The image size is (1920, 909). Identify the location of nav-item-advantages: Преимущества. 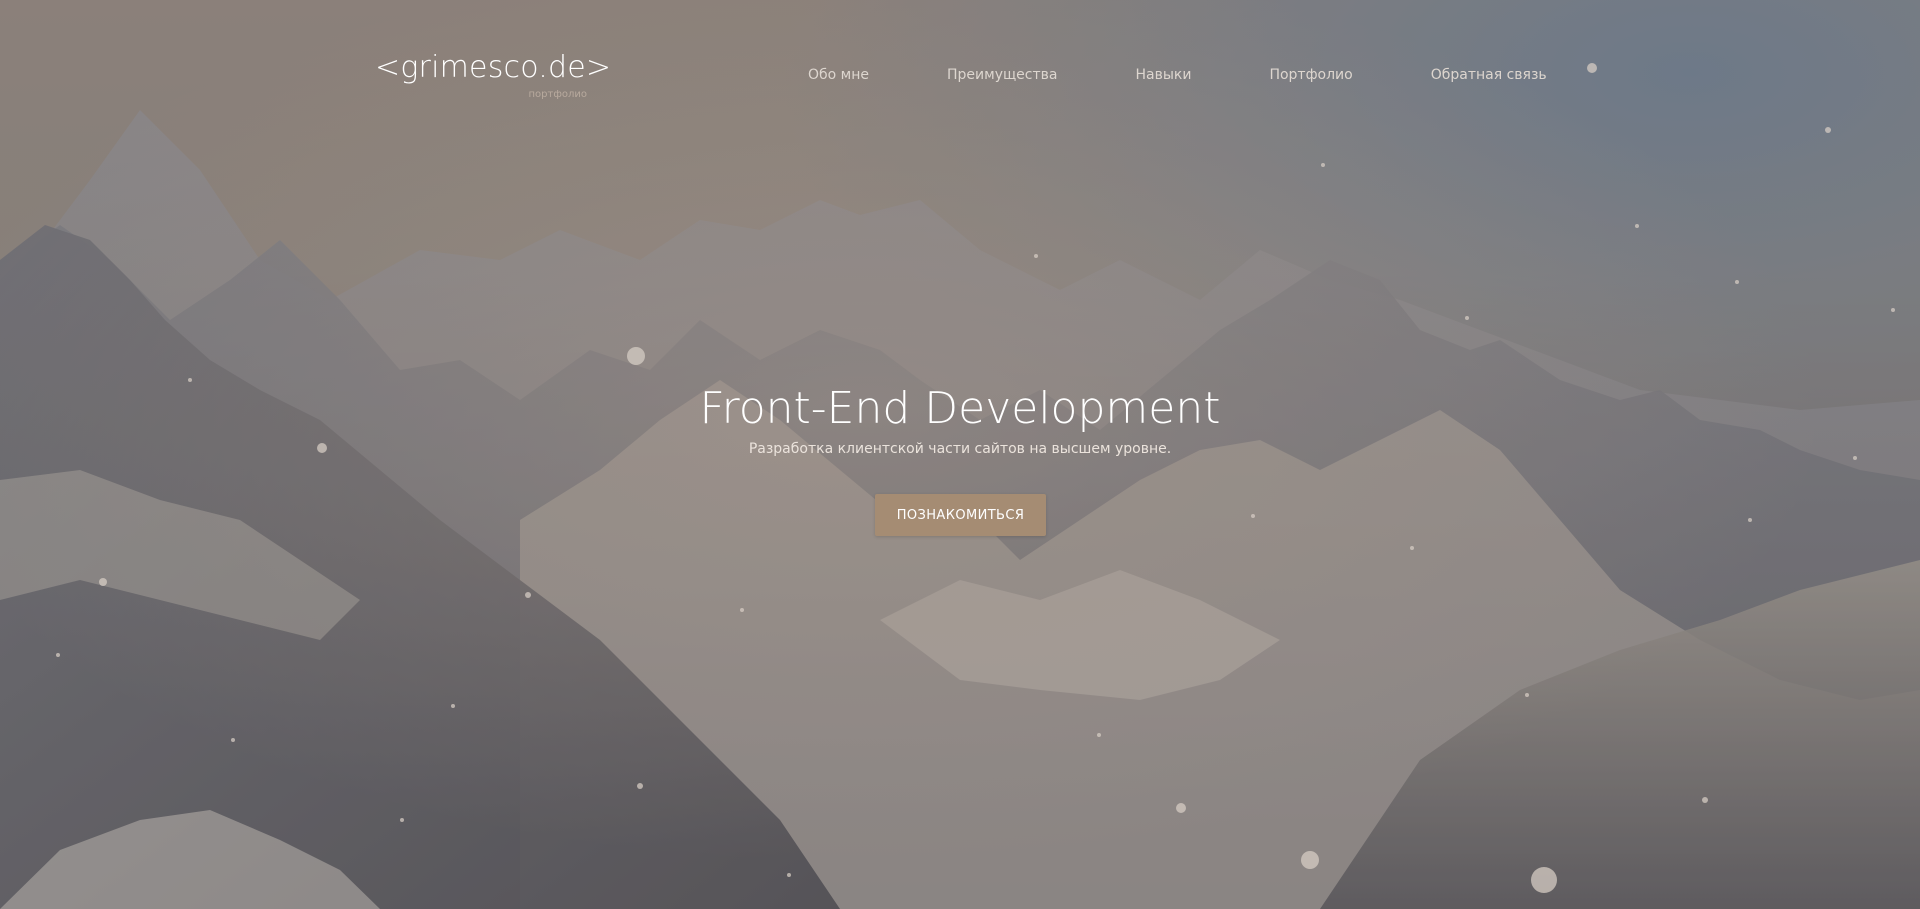
(1002, 75).